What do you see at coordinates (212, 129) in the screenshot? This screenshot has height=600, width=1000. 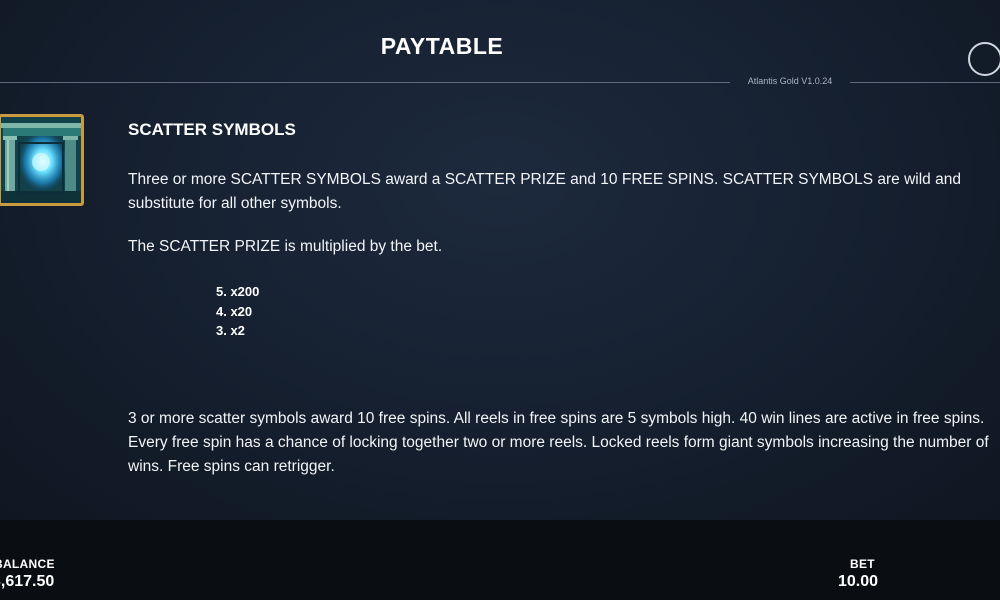 I see `section-heading: SCATTER SYMBOLS` at bounding box center [212, 129].